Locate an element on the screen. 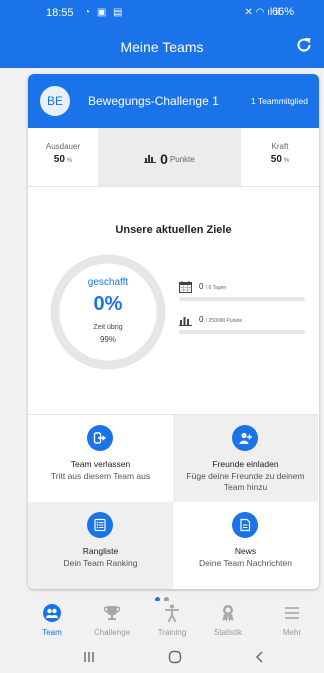 This screenshot has height=673, width=324. points-unit: Punkte is located at coordinates (182, 159).